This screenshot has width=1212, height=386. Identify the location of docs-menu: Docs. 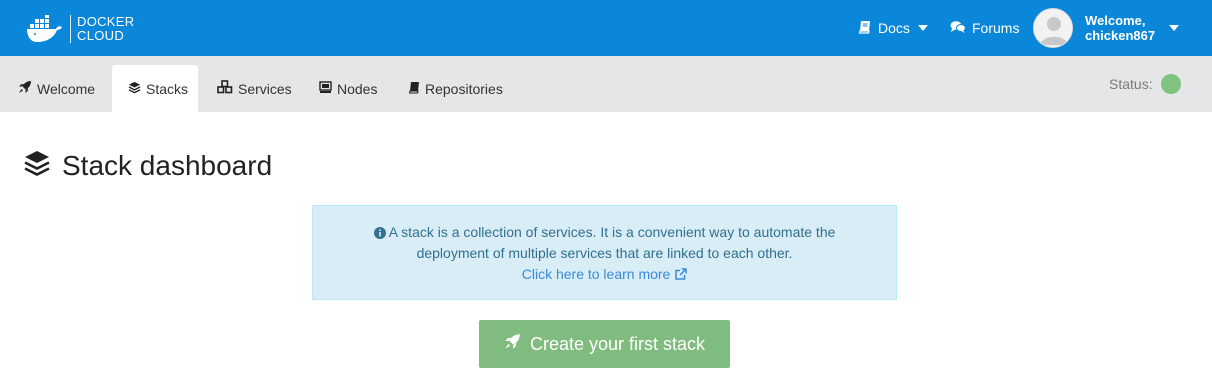
(893, 28).